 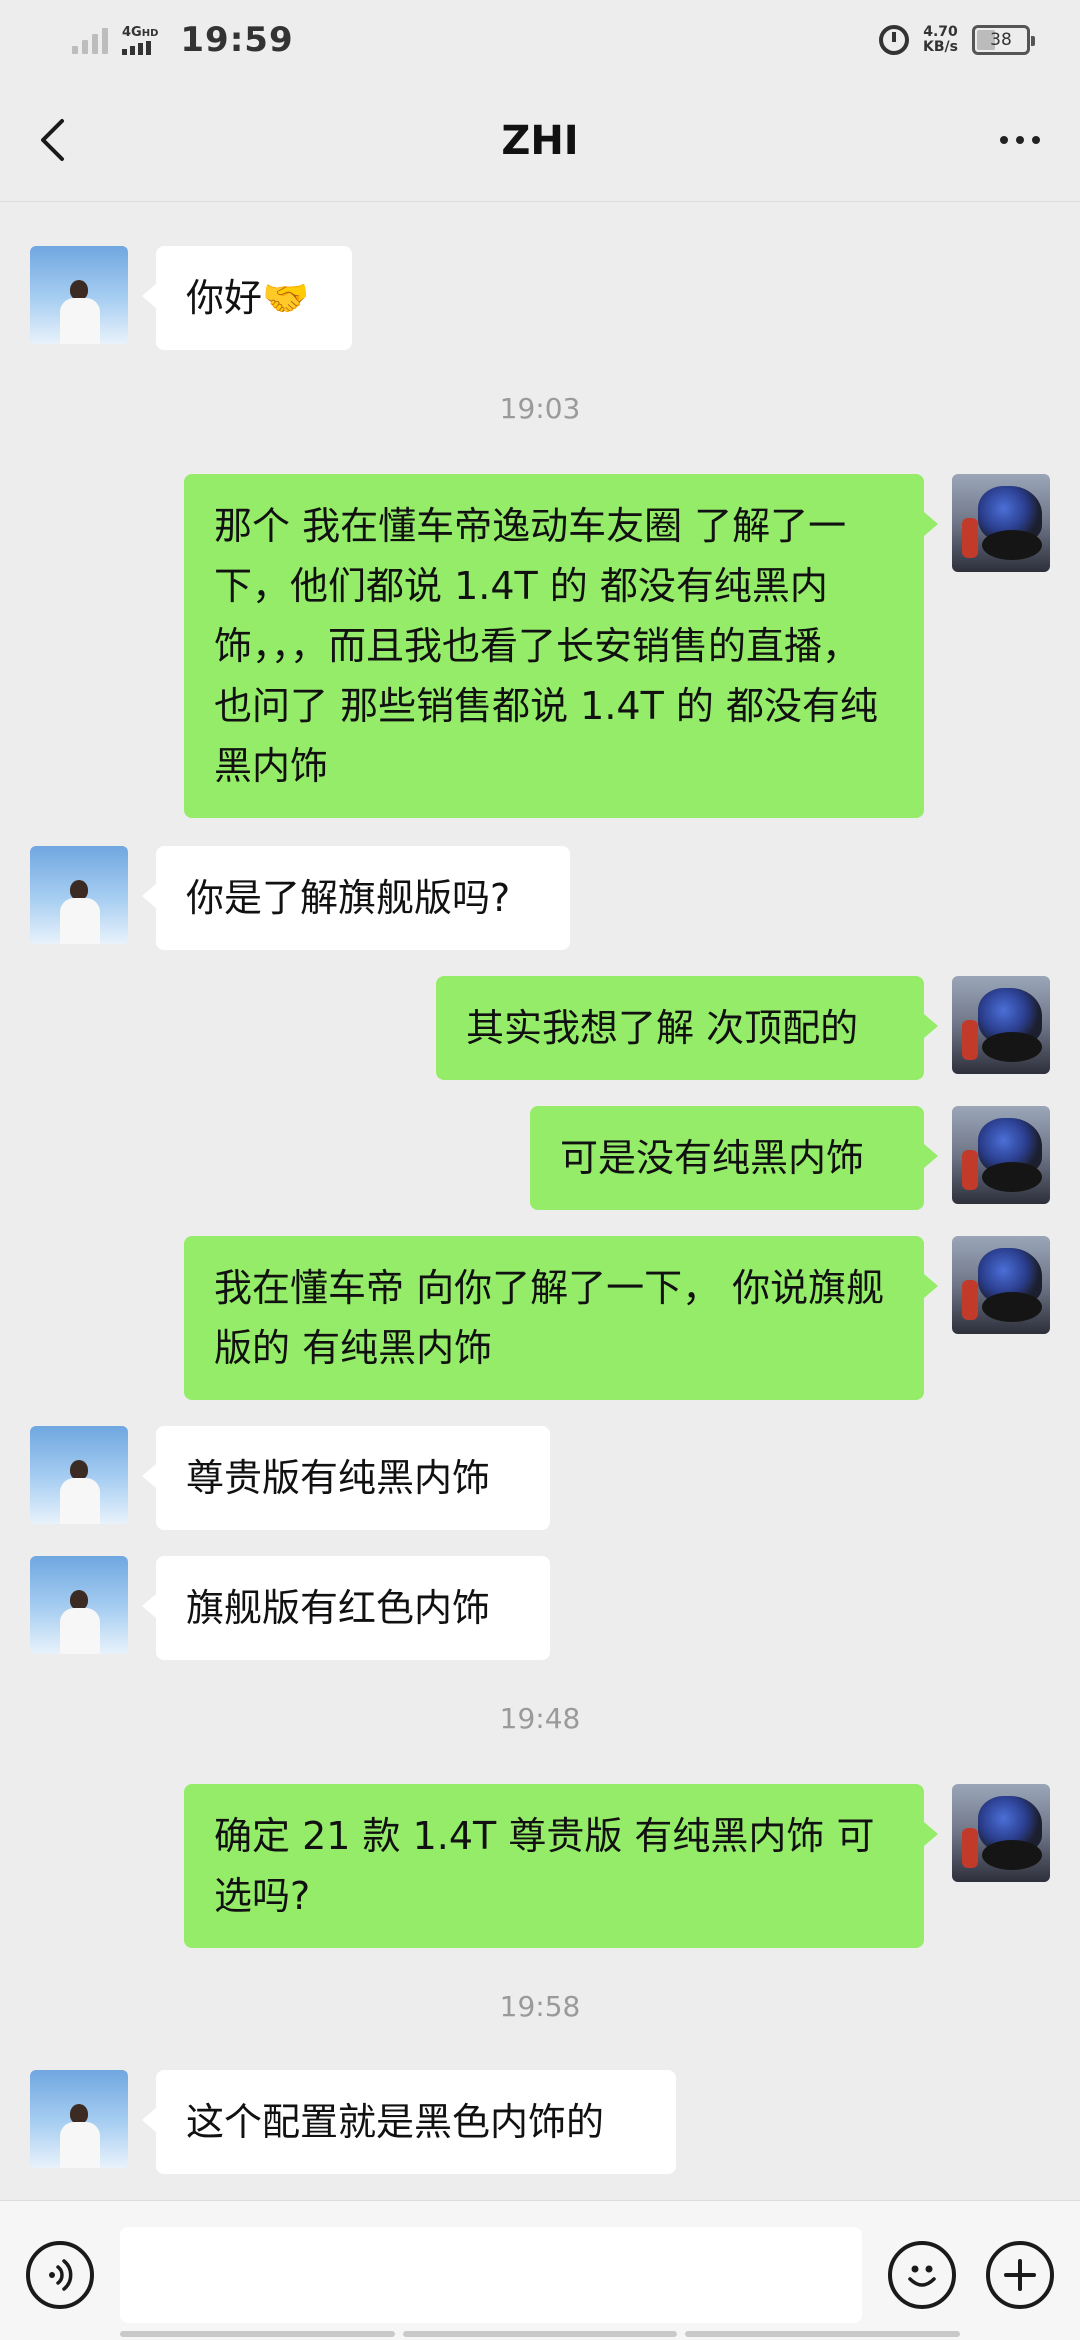 What do you see at coordinates (90, 40) in the screenshot?
I see `signal-icon` at bounding box center [90, 40].